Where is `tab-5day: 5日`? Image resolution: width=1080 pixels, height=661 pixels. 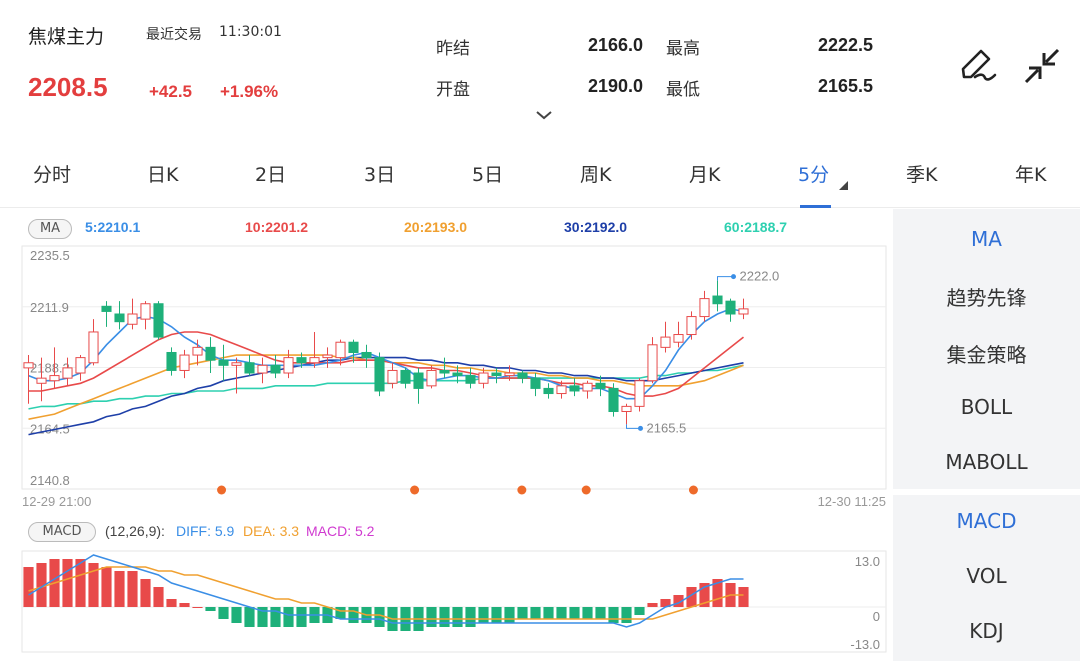
tab-5day: 5日 is located at coordinates (487, 173).